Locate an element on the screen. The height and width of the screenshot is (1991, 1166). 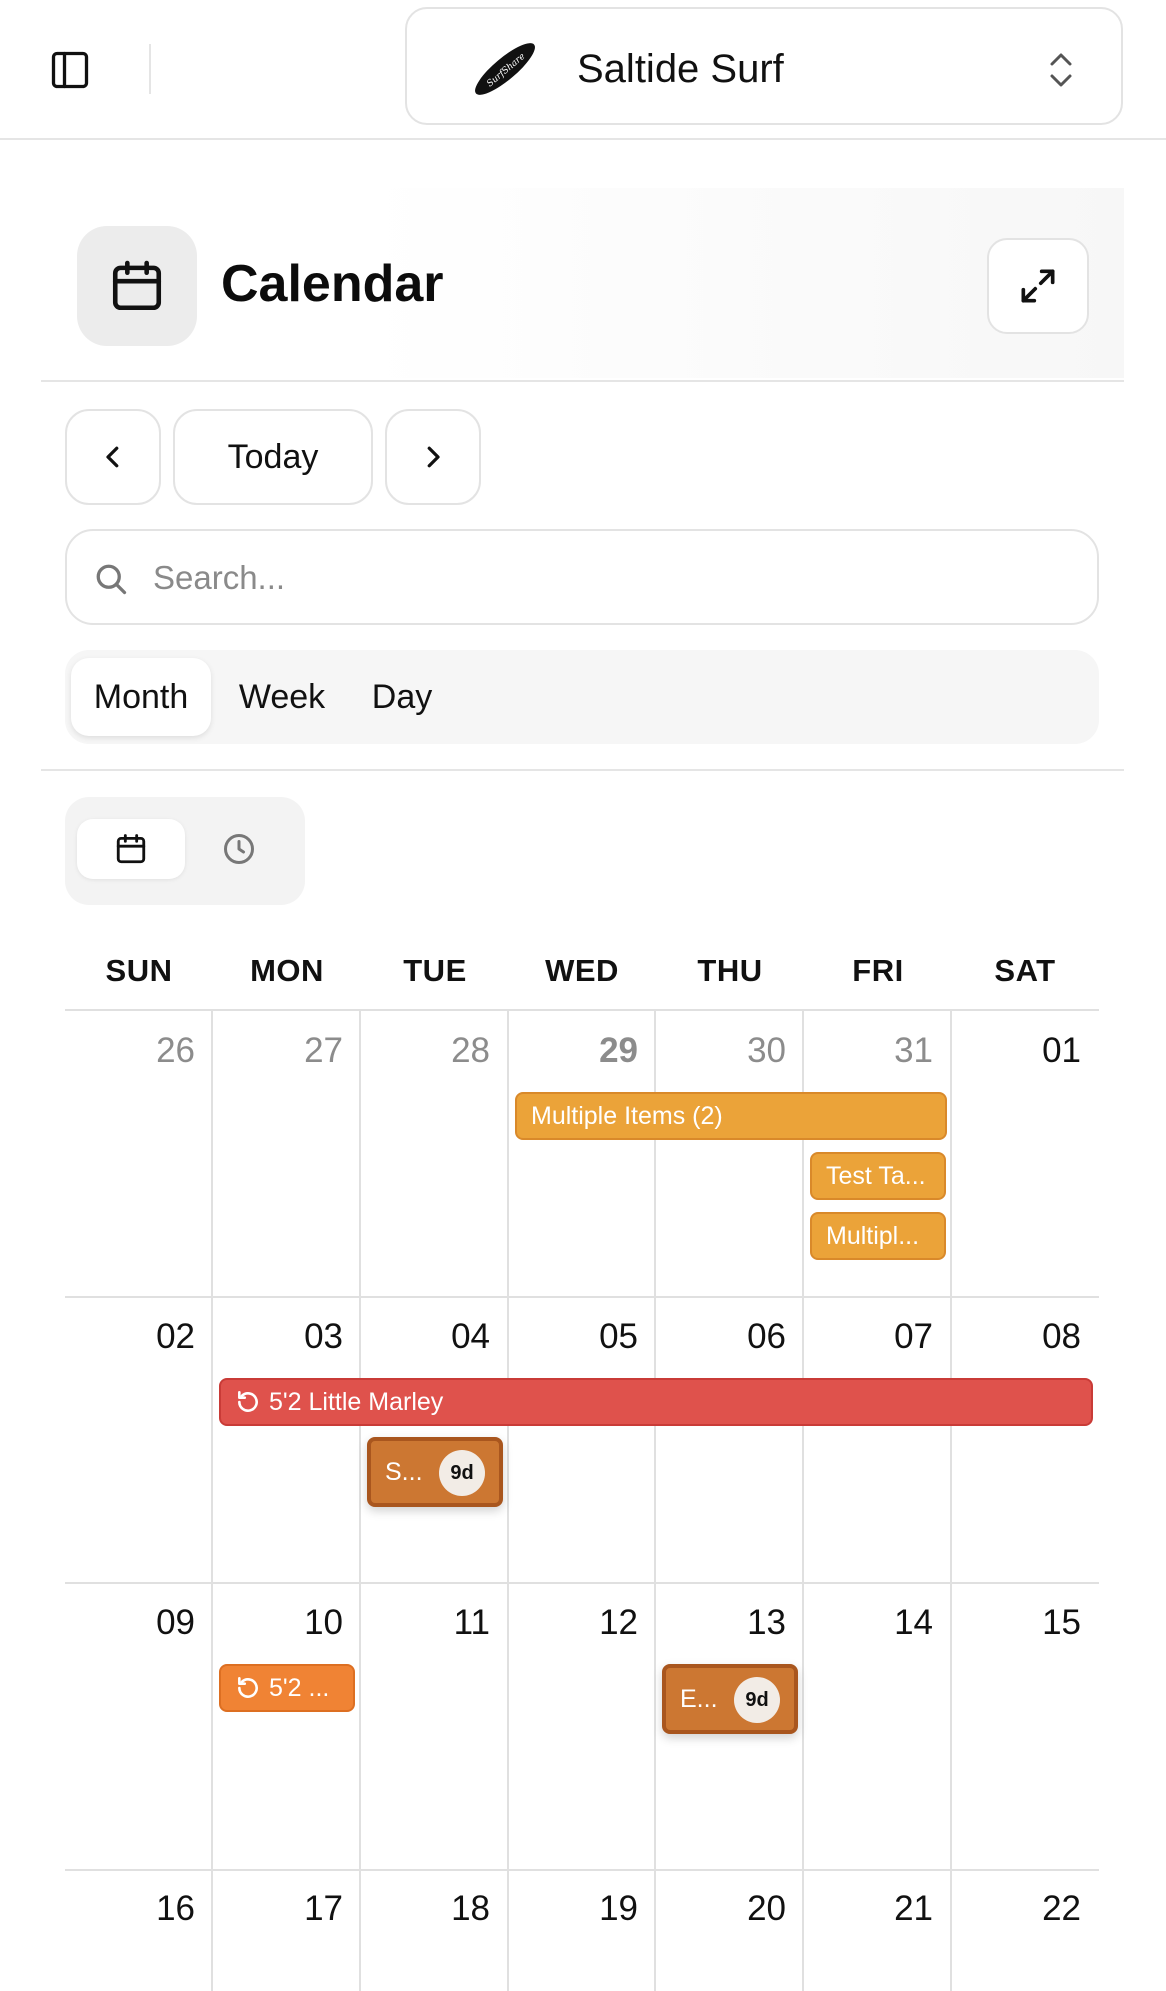
page-title: Calendar is located at coordinates (332, 284).